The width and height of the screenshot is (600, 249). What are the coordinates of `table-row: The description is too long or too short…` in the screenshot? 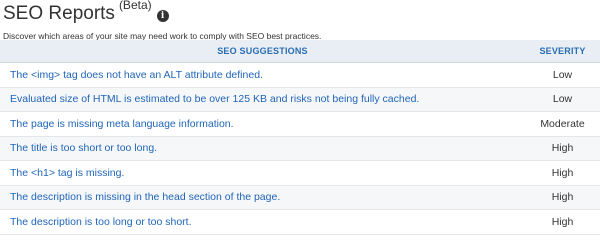 It's located at (300, 222).